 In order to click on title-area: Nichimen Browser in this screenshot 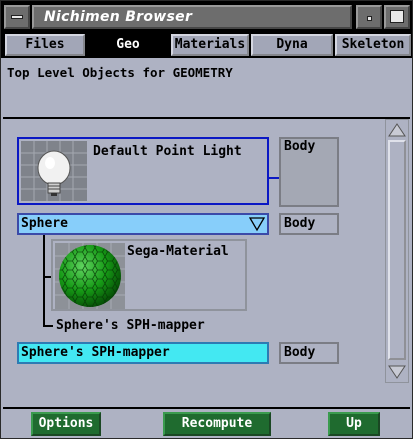, I will do `click(192, 17)`.